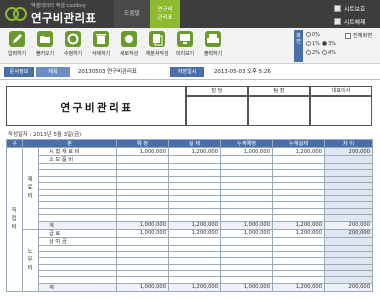 Image resolution: width=380 pixels, height=300 pixels. I want to click on zoom-option-4: 4%, so click(328, 53).